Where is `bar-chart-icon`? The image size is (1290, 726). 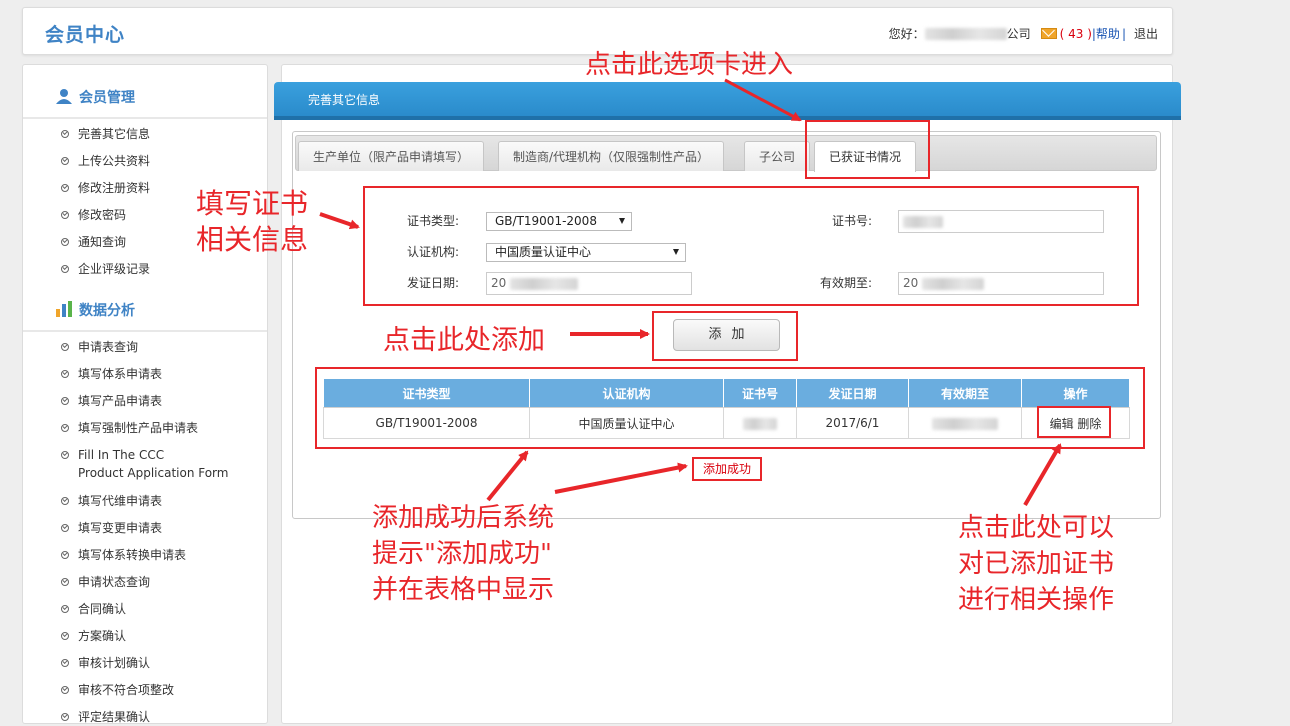
bar-chart-icon is located at coordinates (64, 309).